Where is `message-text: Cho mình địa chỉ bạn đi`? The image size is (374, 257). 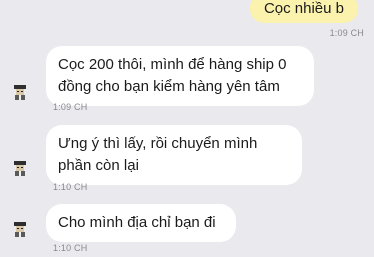 message-text: Cho mình địa chỉ bạn đi is located at coordinates (137, 222).